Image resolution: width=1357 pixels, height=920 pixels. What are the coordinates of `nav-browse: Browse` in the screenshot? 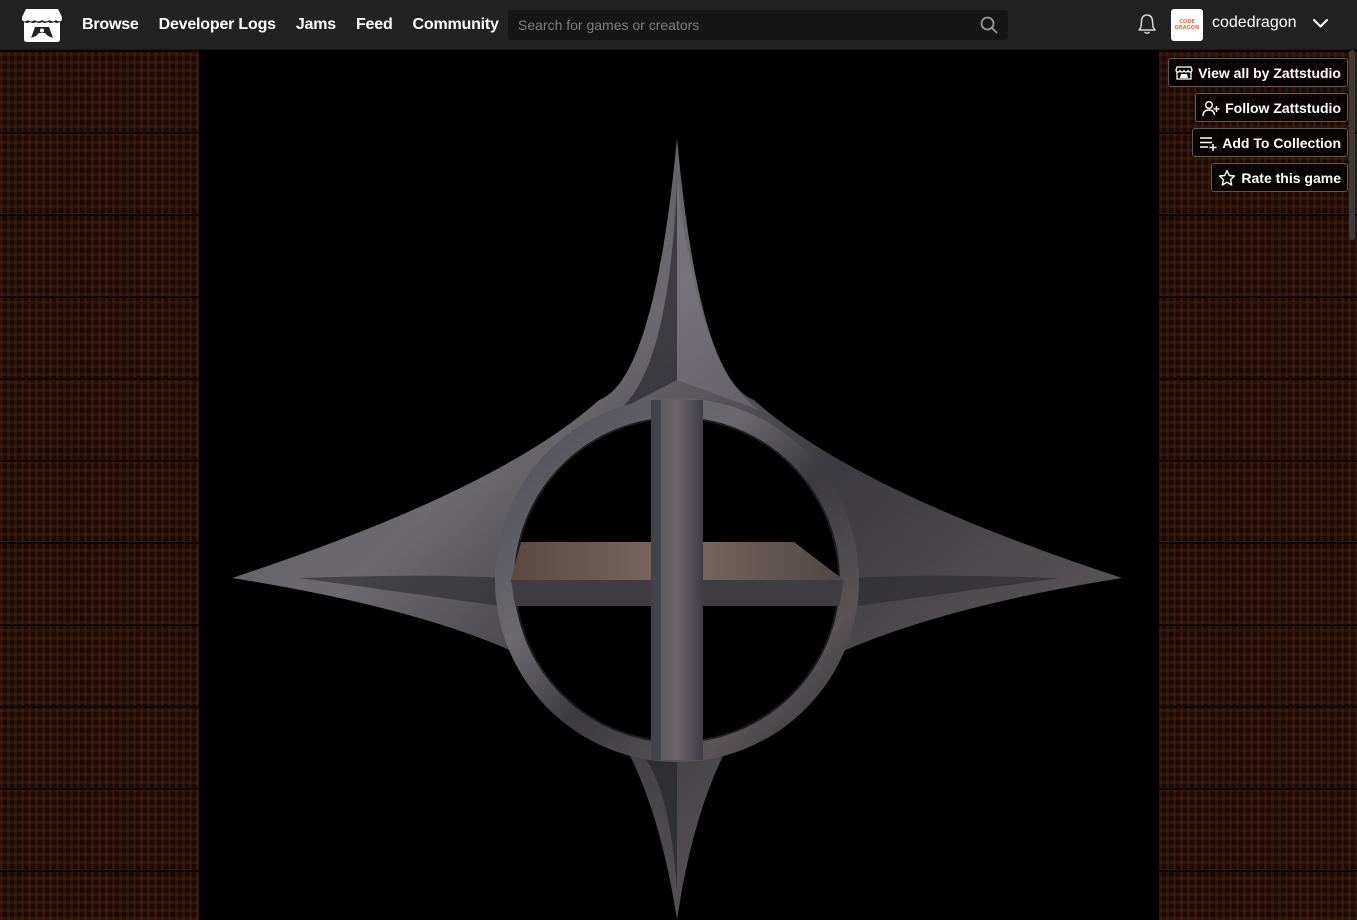 It's located at (110, 25).